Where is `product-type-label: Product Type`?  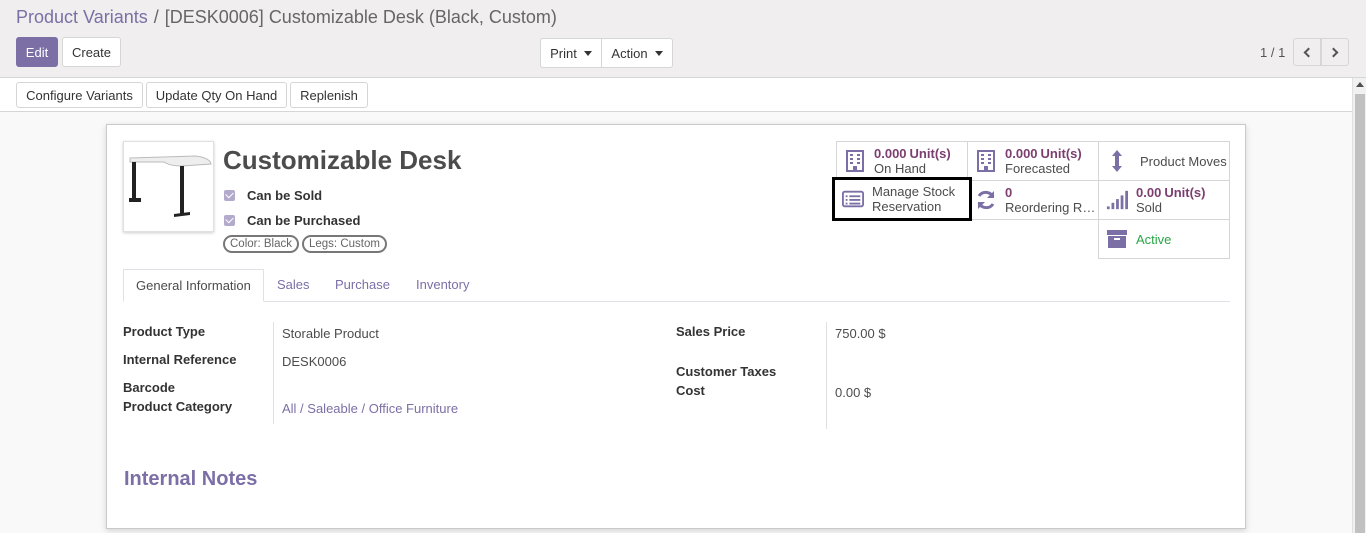
product-type-label: Product Type is located at coordinates (164, 331).